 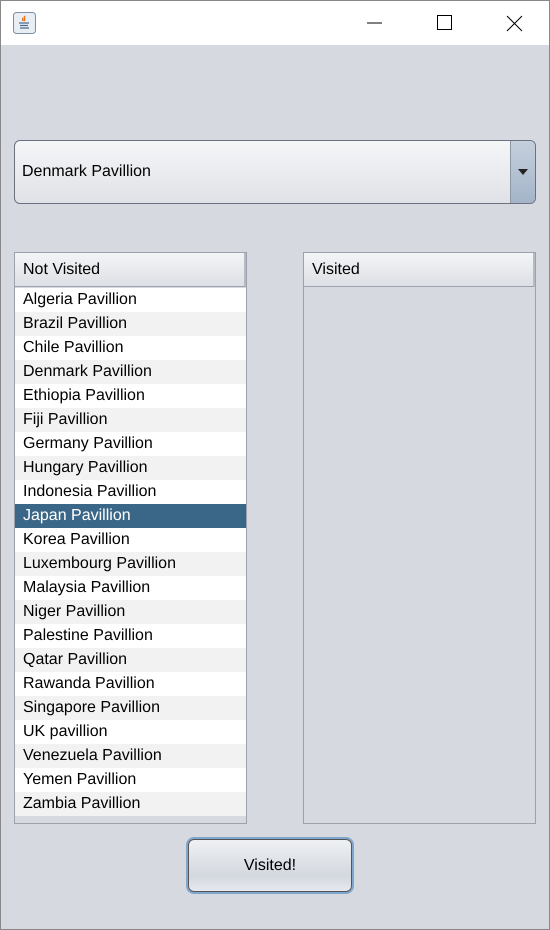 I want to click on list-item: Fiji Pavillion, so click(x=130, y=420).